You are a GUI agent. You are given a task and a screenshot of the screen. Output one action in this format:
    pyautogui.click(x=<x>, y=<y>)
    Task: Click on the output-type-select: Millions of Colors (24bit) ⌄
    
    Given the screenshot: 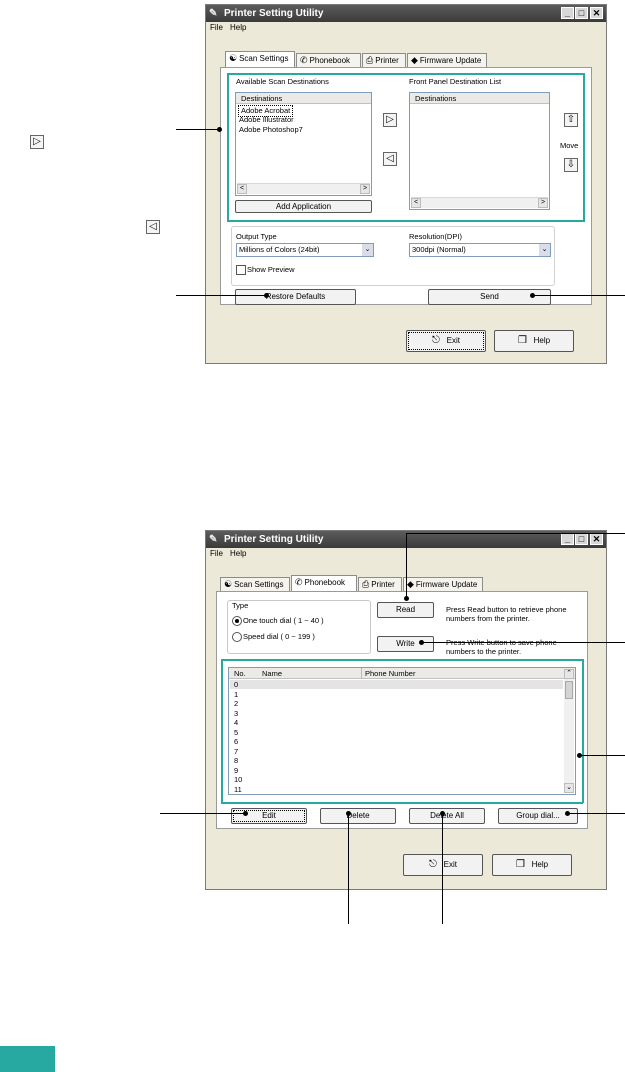 What is the action you would take?
    pyautogui.click(x=305, y=250)
    